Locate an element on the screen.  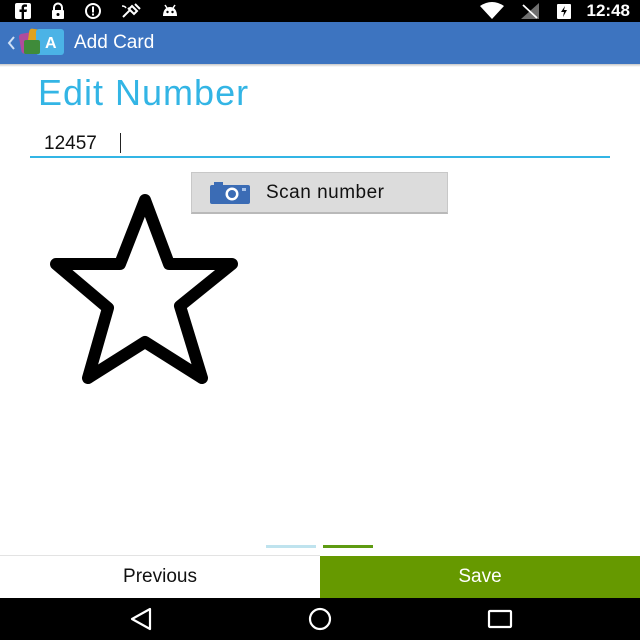
nav-recents-button is located at coordinates (500, 619).